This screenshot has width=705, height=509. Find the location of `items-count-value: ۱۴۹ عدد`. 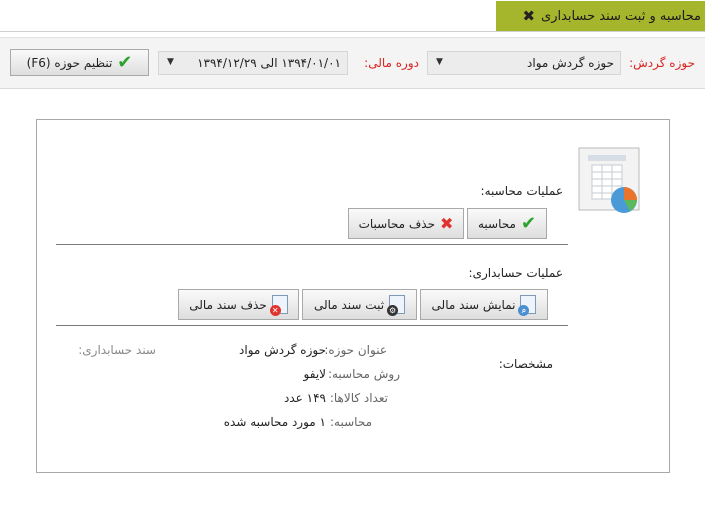

items-count-value: ۱۴۹ عدد is located at coordinates (305, 398).